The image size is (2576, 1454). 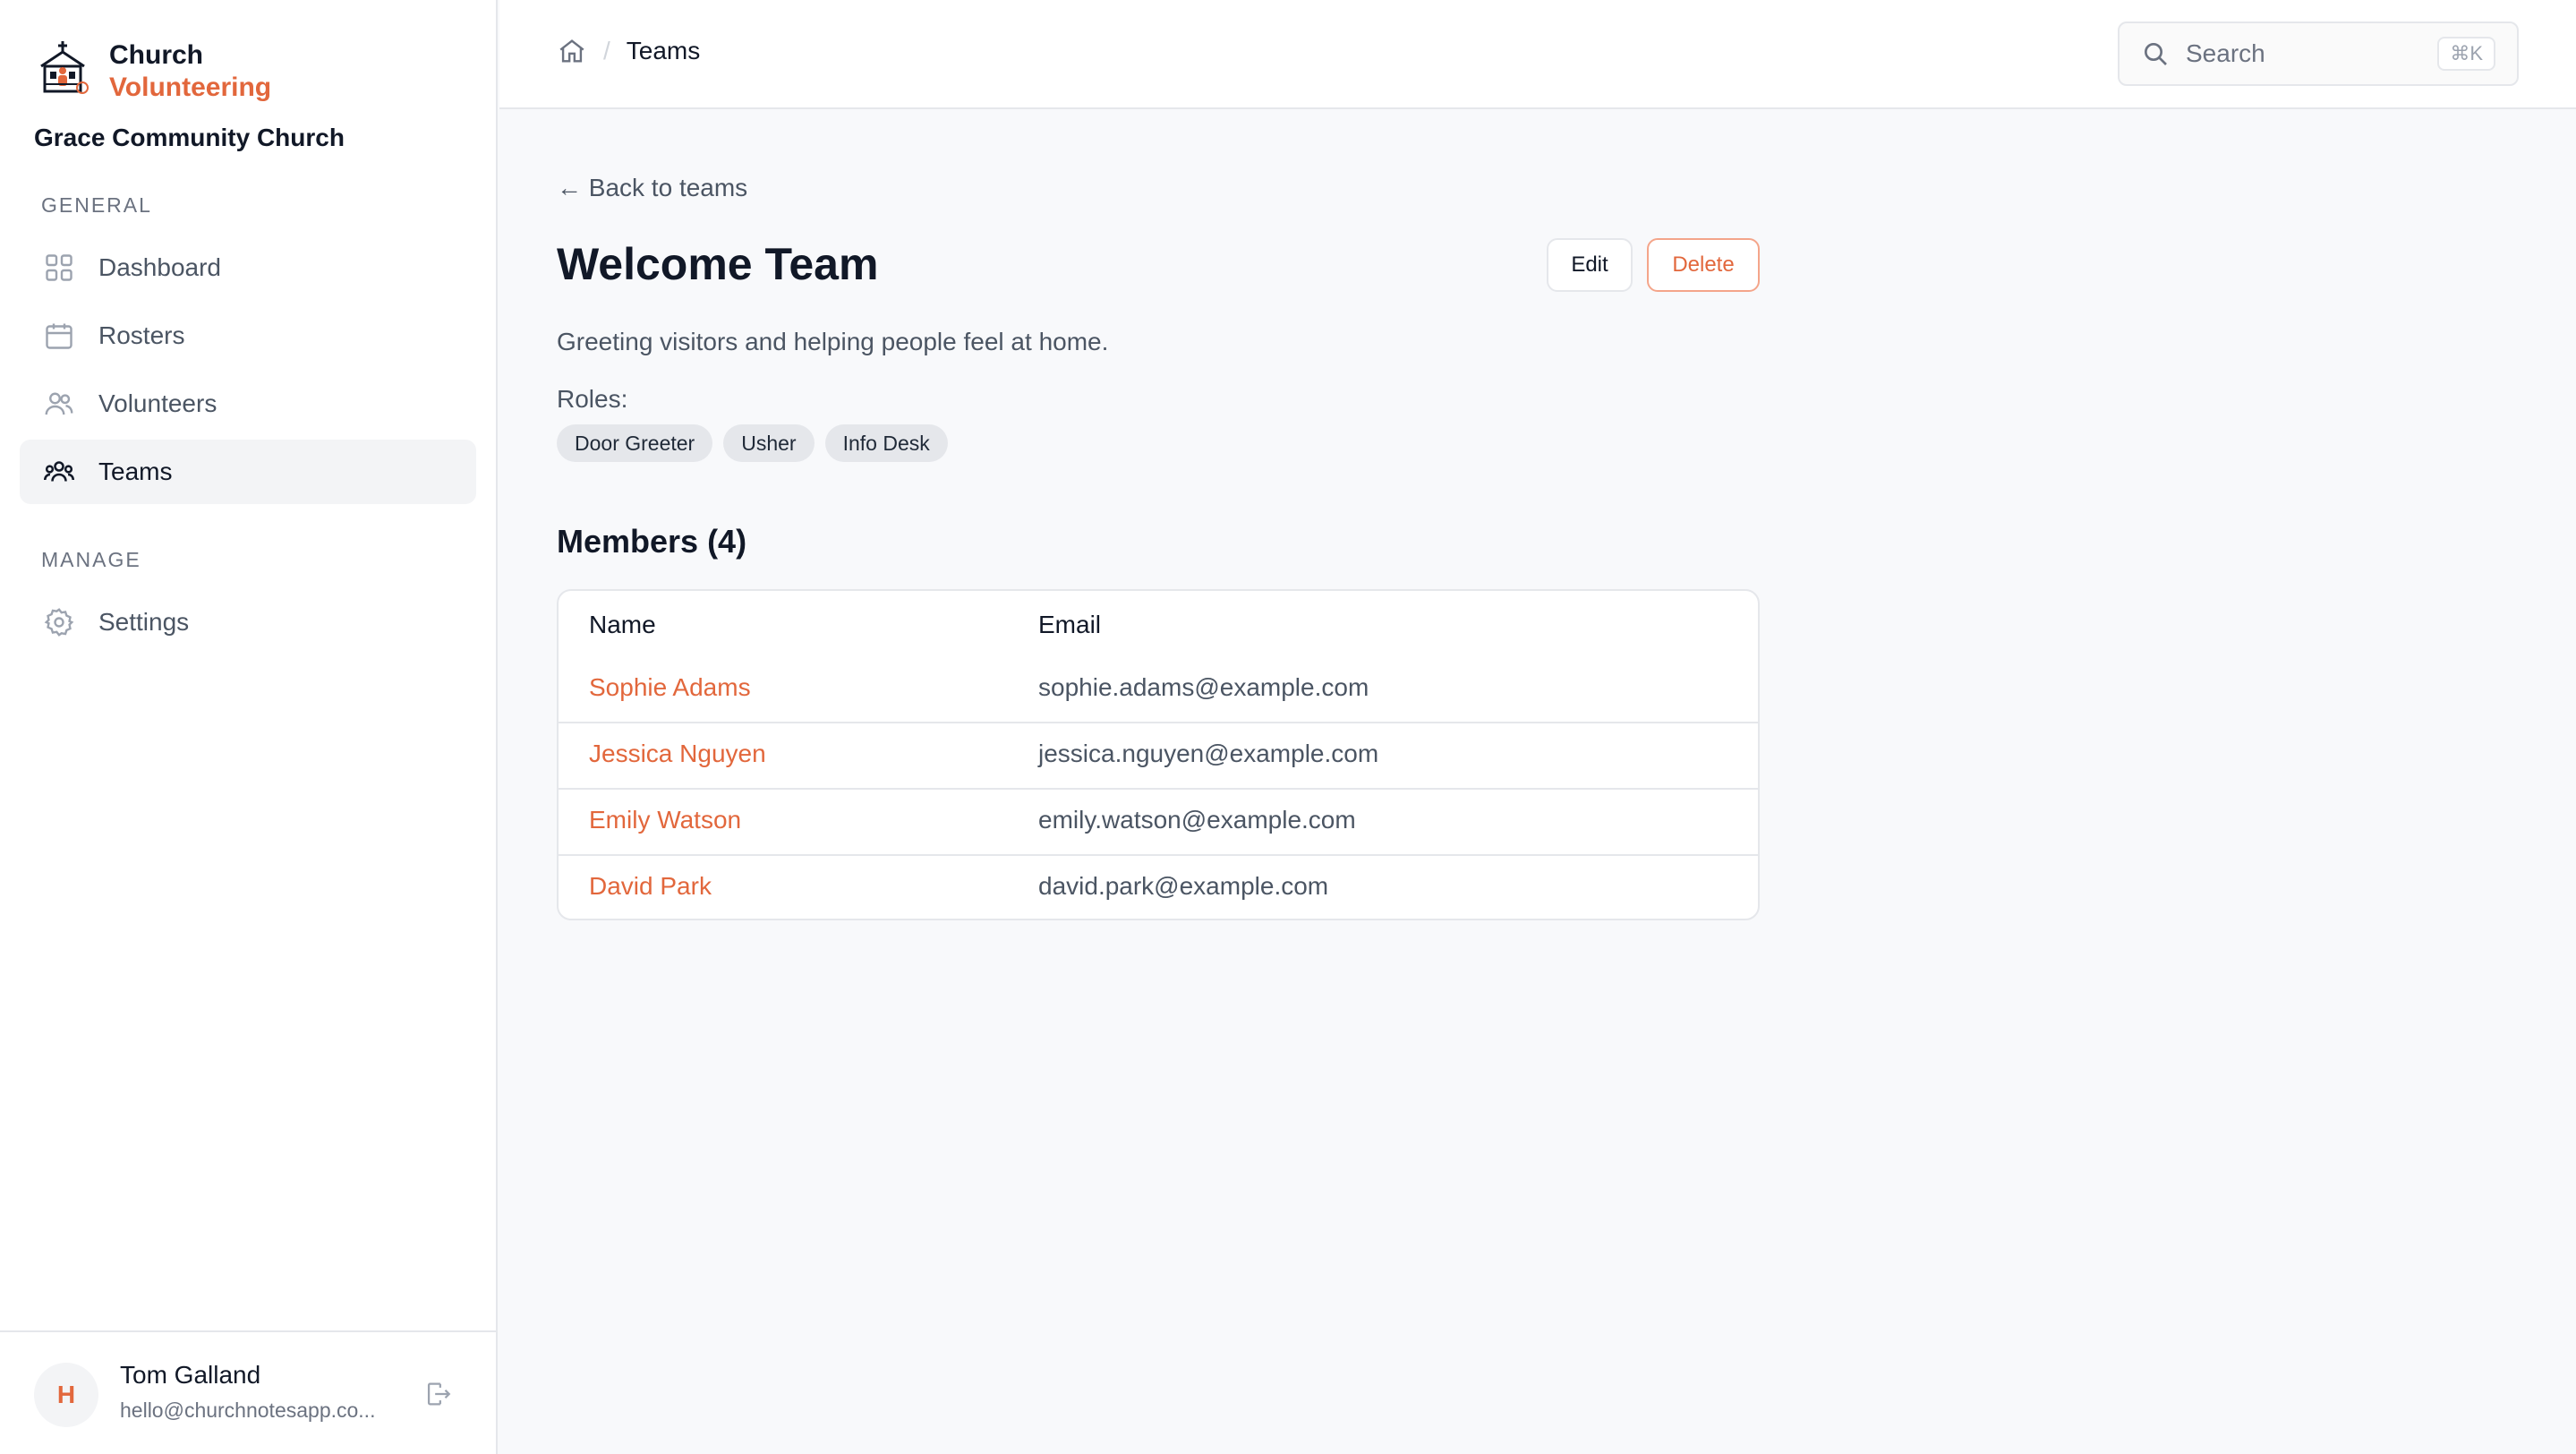 I want to click on sidebar-item-volunteers: Volunteers, so click(x=248, y=404).